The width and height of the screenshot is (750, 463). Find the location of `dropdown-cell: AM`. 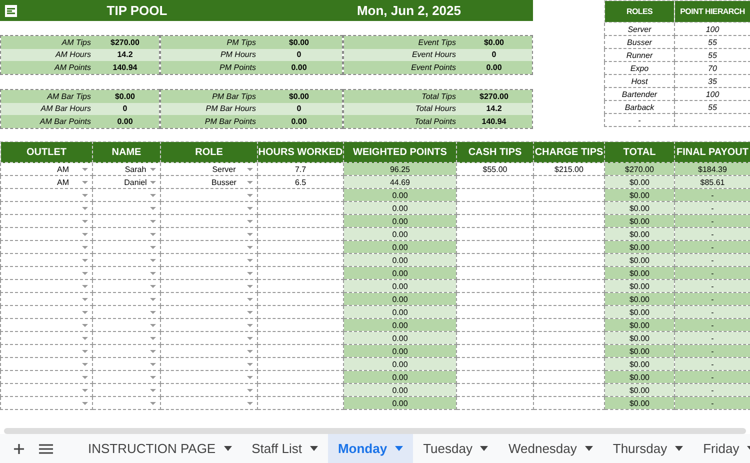

dropdown-cell: AM is located at coordinates (46, 182).